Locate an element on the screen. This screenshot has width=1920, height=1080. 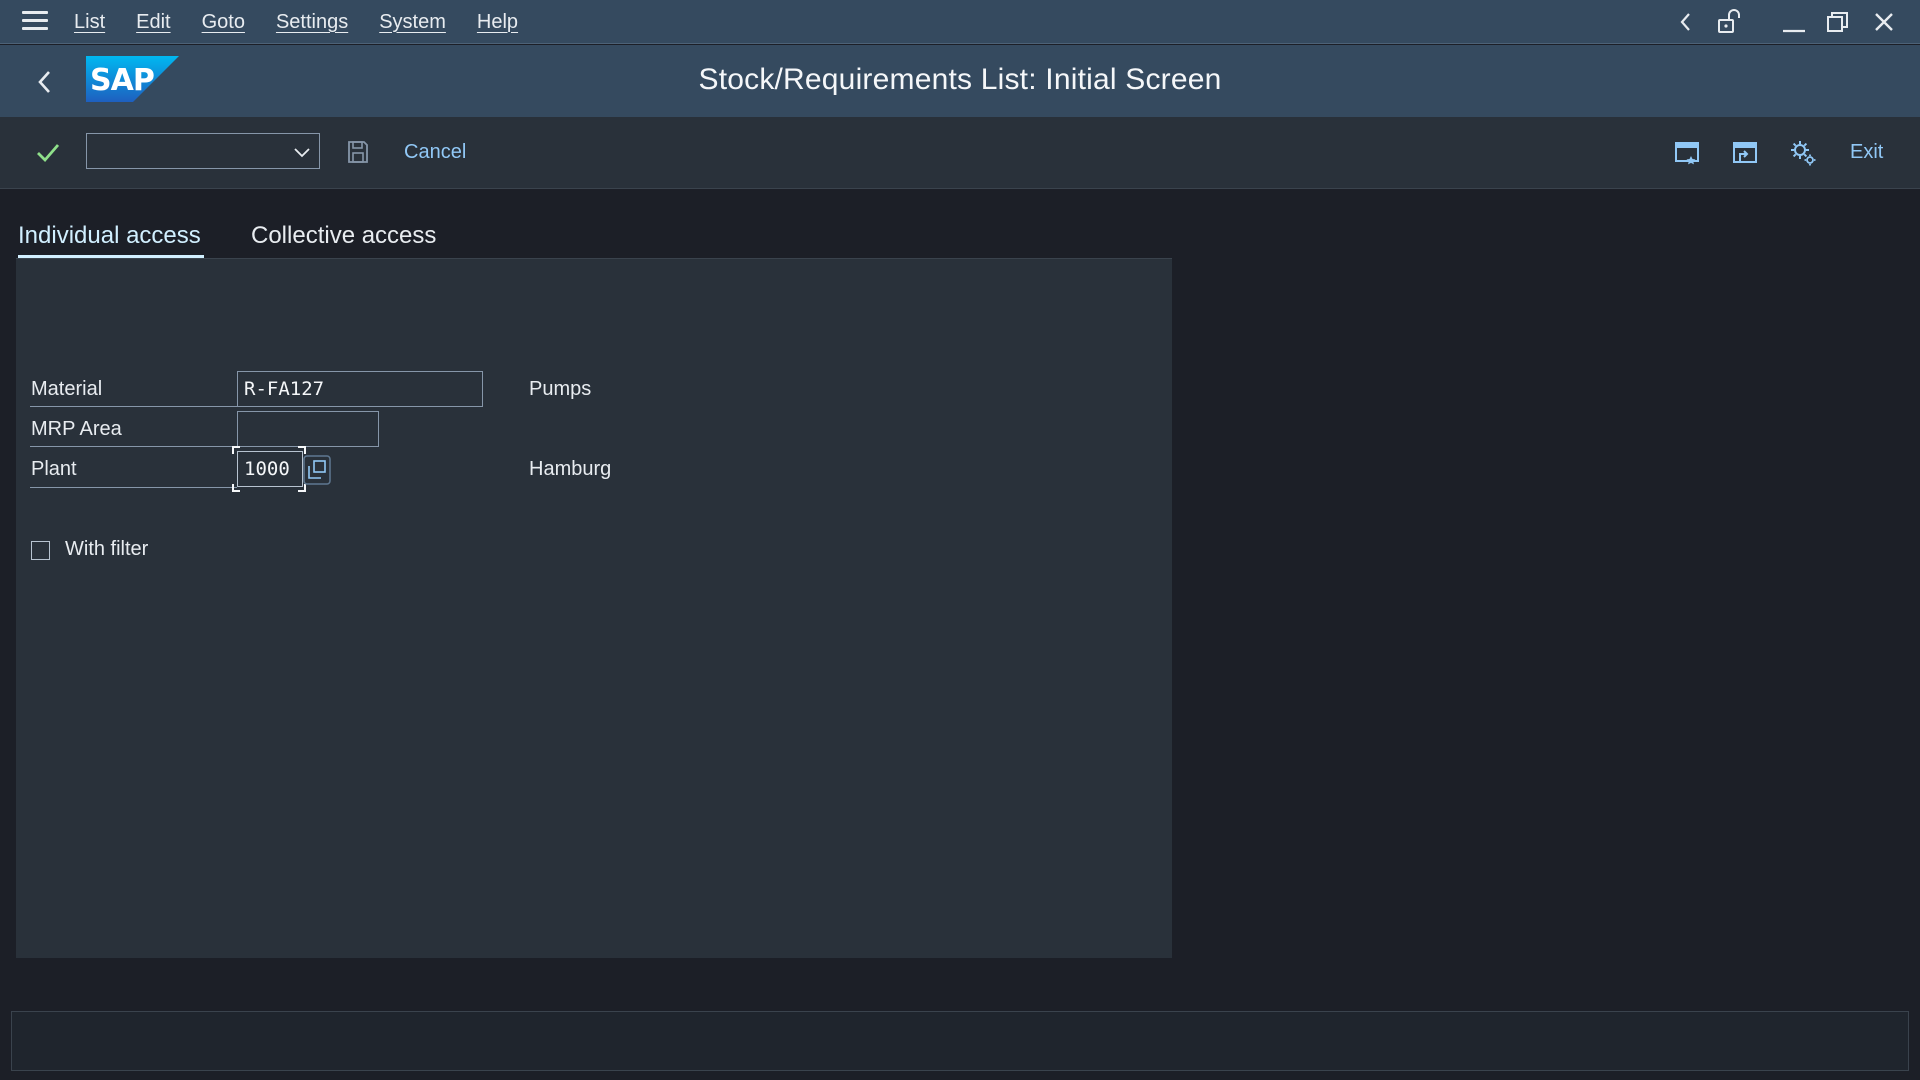
unlock-icon is located at coordinates (1729, 22).